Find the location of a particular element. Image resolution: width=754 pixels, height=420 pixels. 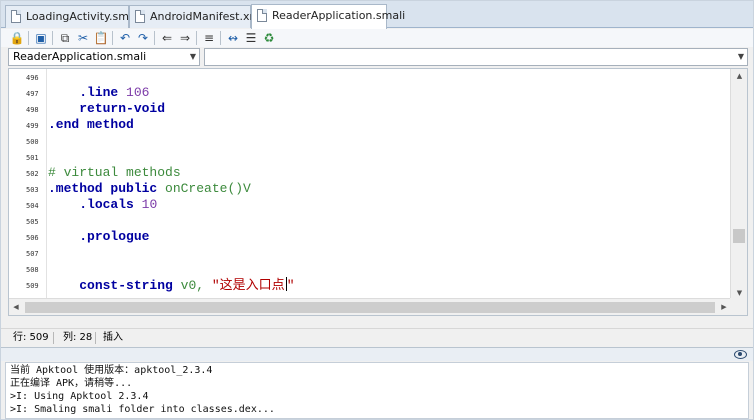

code-line: .locals 10 is located at coordinates (118, 204).